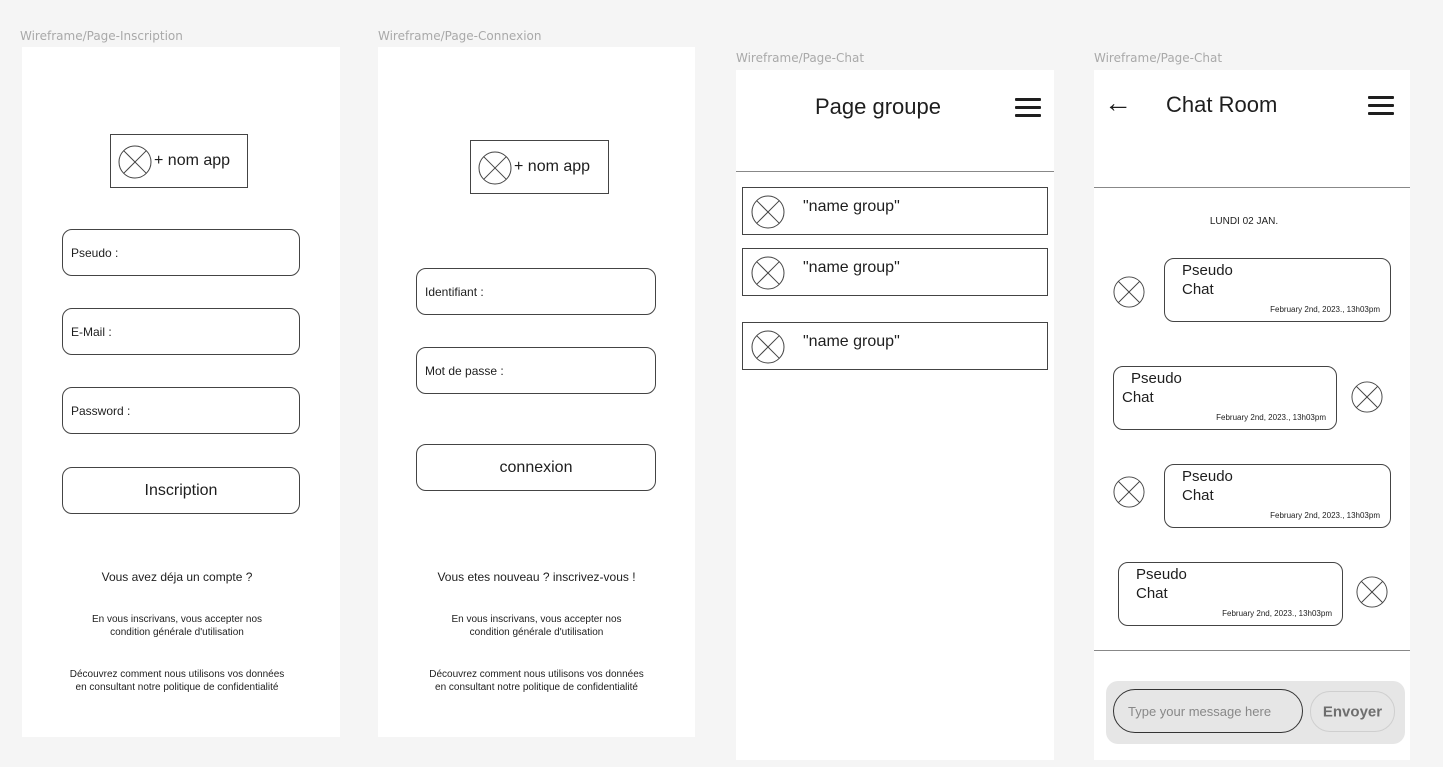 Image resolution: width=1443 pixels, height=767 pixels. I want to click on button-label: connexion, so click(536, 467).